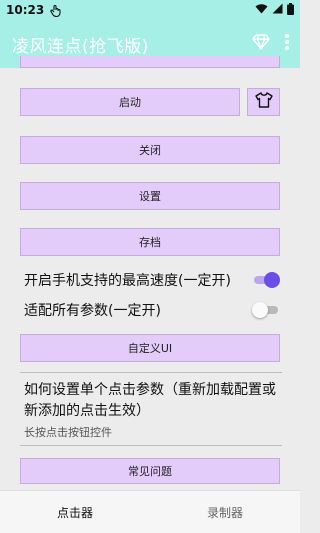  I want to click on settings-button: 设置, so click(150, 196).